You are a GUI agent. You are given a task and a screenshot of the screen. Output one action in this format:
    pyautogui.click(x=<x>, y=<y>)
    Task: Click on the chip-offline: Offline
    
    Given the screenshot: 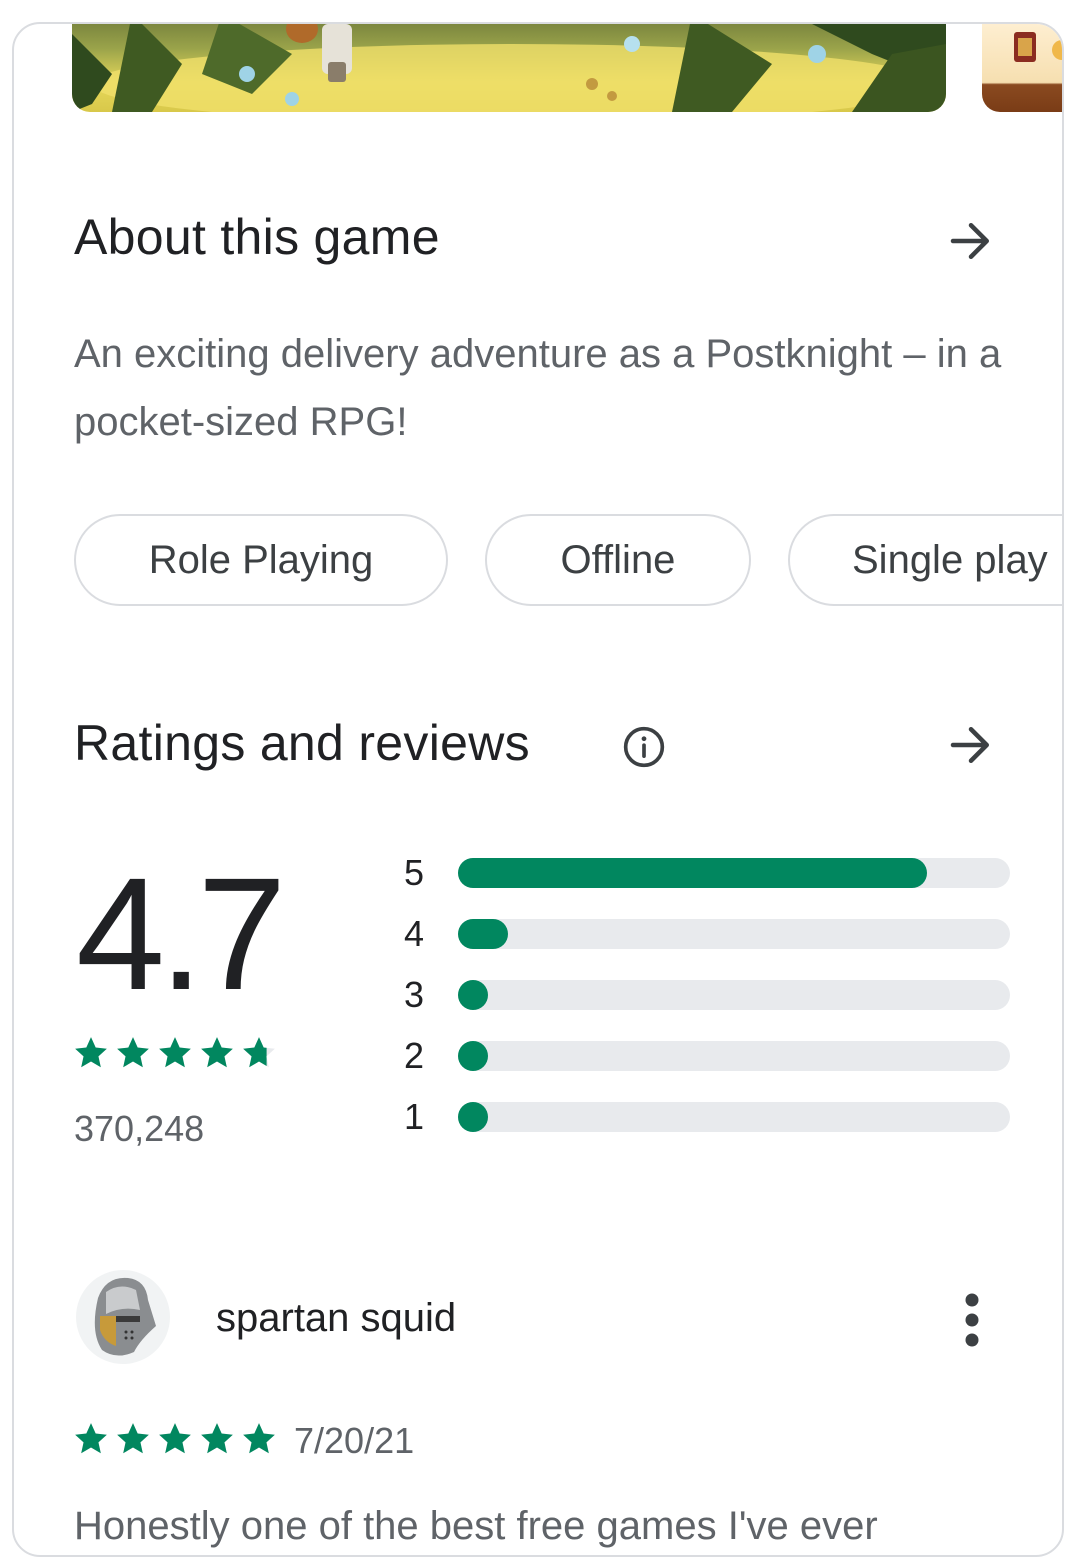 What is the action you would take?
    pyautogui.click(x=618, y=560)
    